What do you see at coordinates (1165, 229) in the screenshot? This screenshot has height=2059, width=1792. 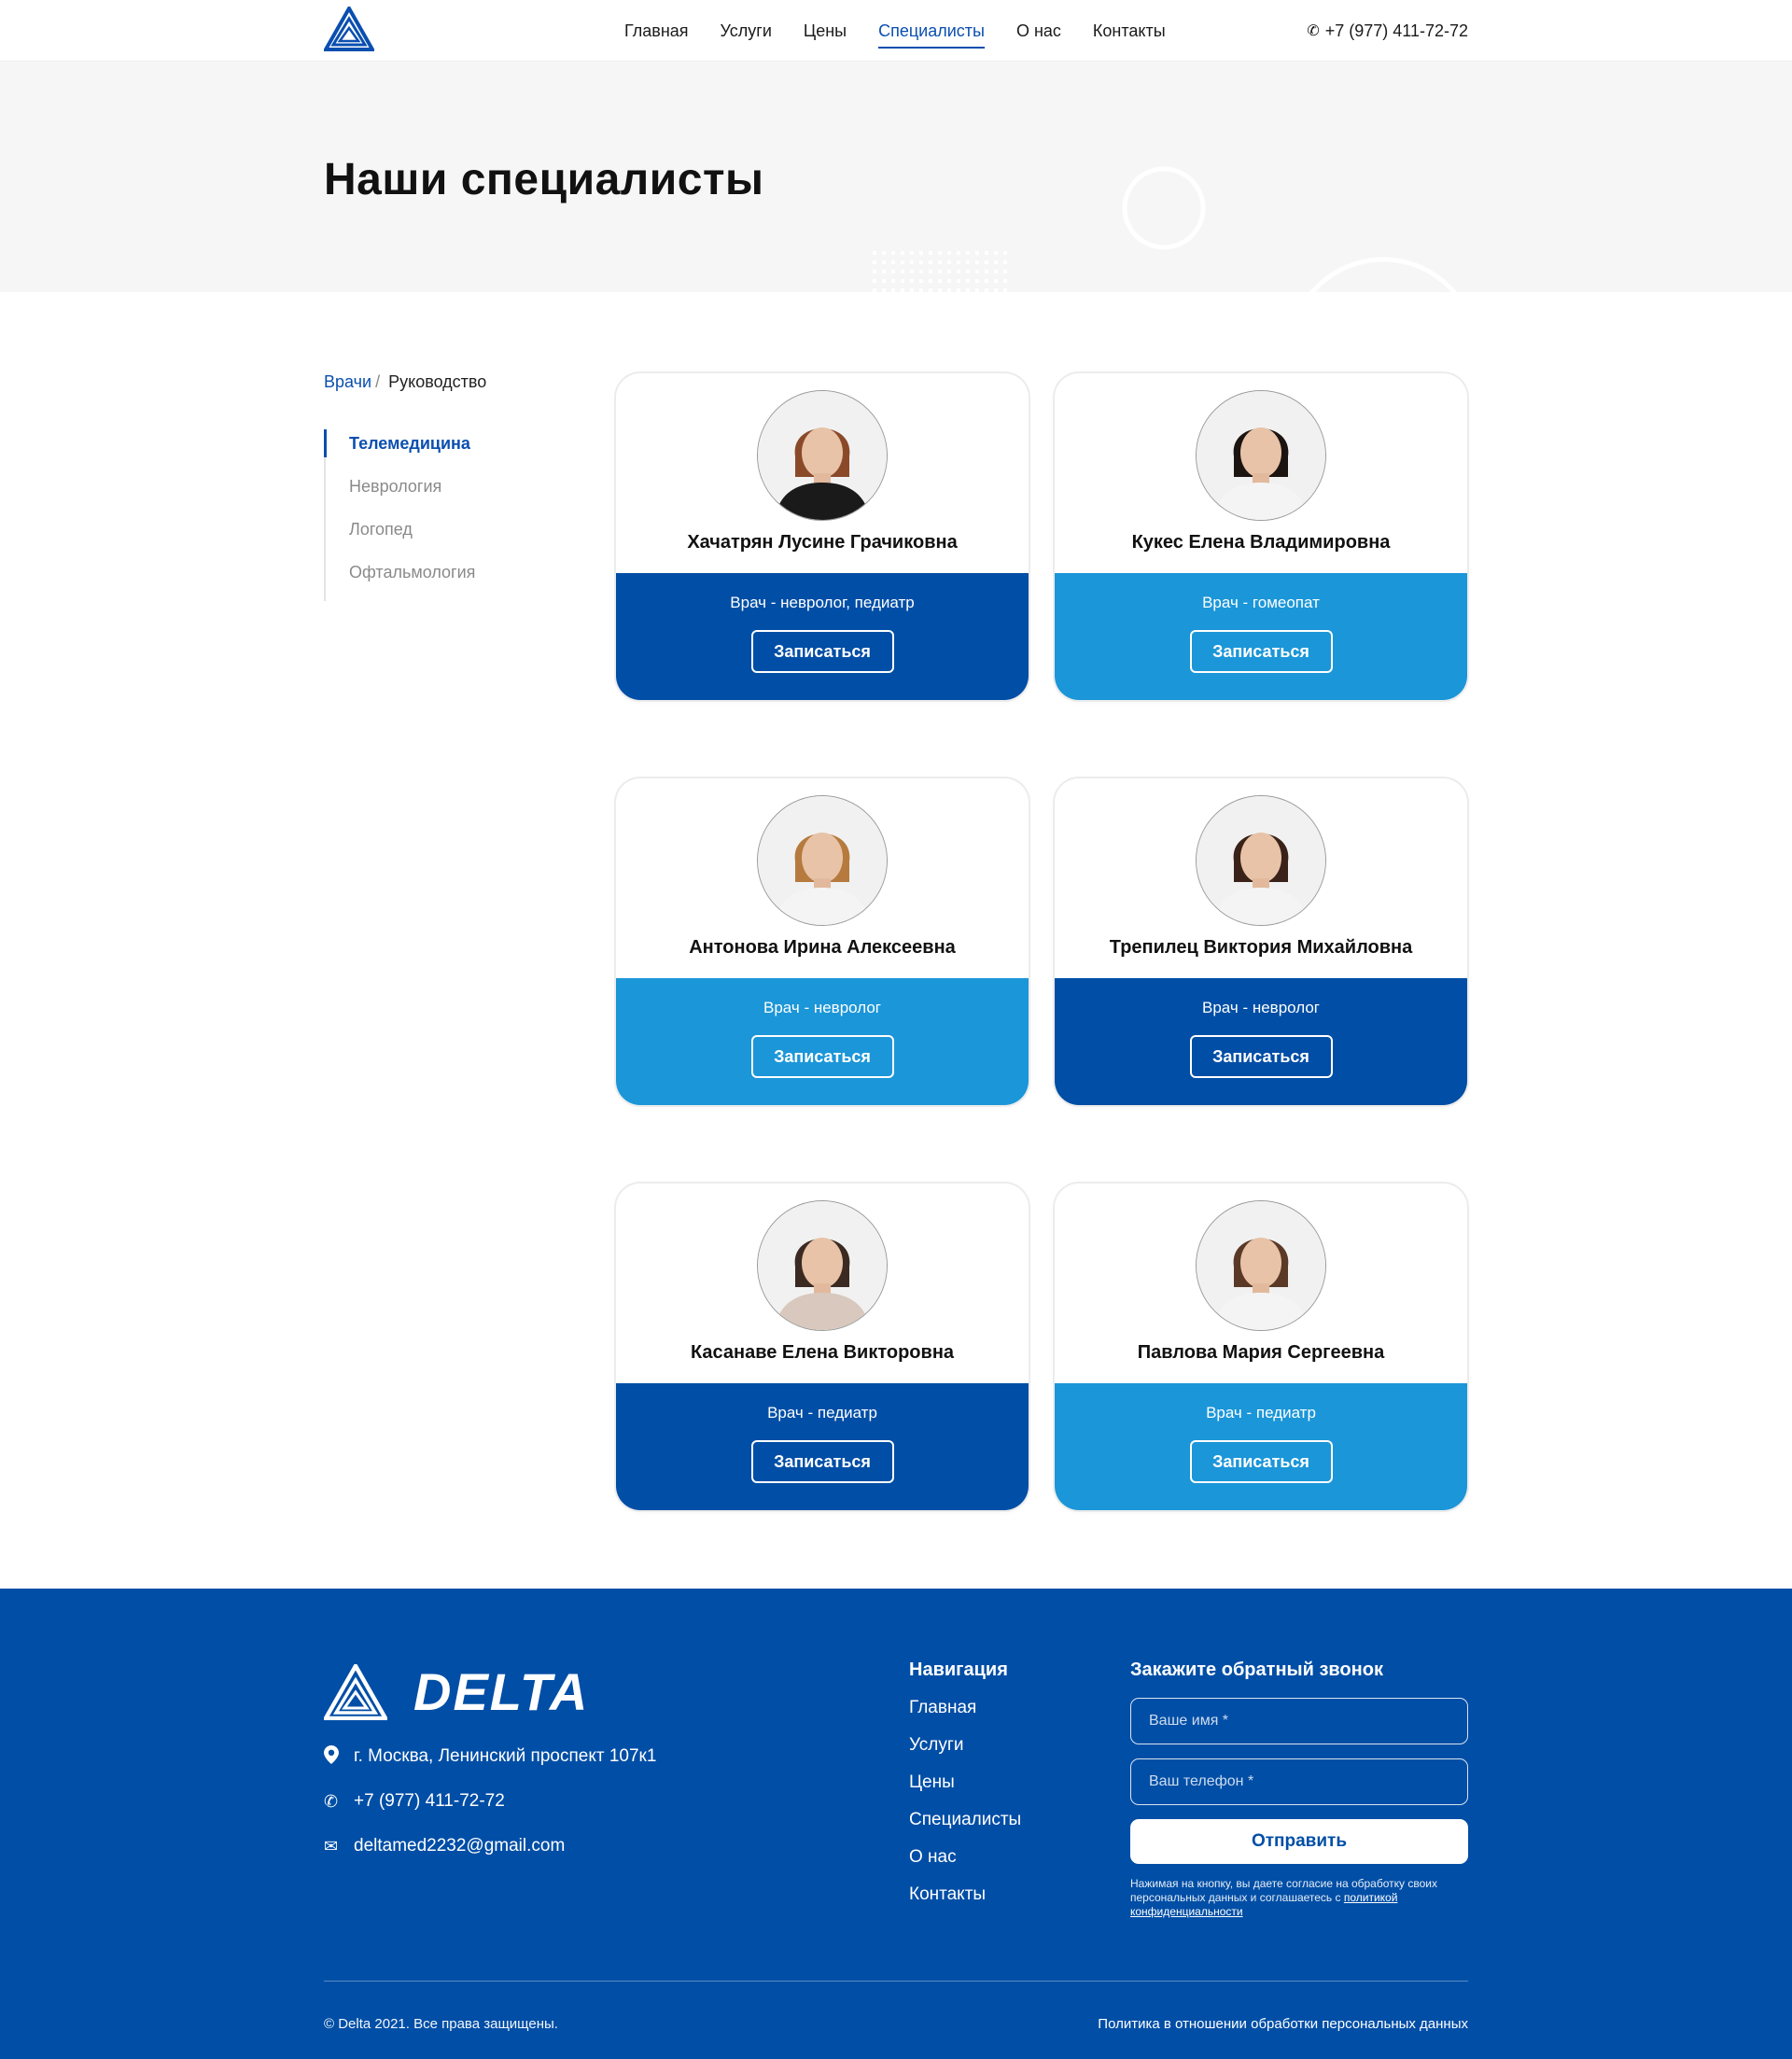 I see `hero-decoration` at bounding box center [1165, 229].